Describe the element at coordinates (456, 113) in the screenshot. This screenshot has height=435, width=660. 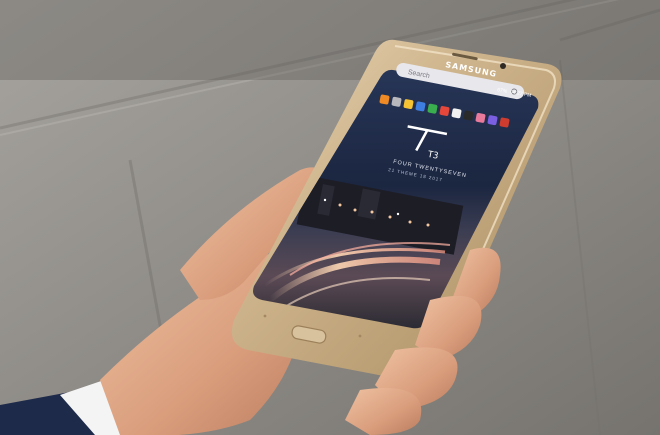
I see `white-app-icon` at that location.